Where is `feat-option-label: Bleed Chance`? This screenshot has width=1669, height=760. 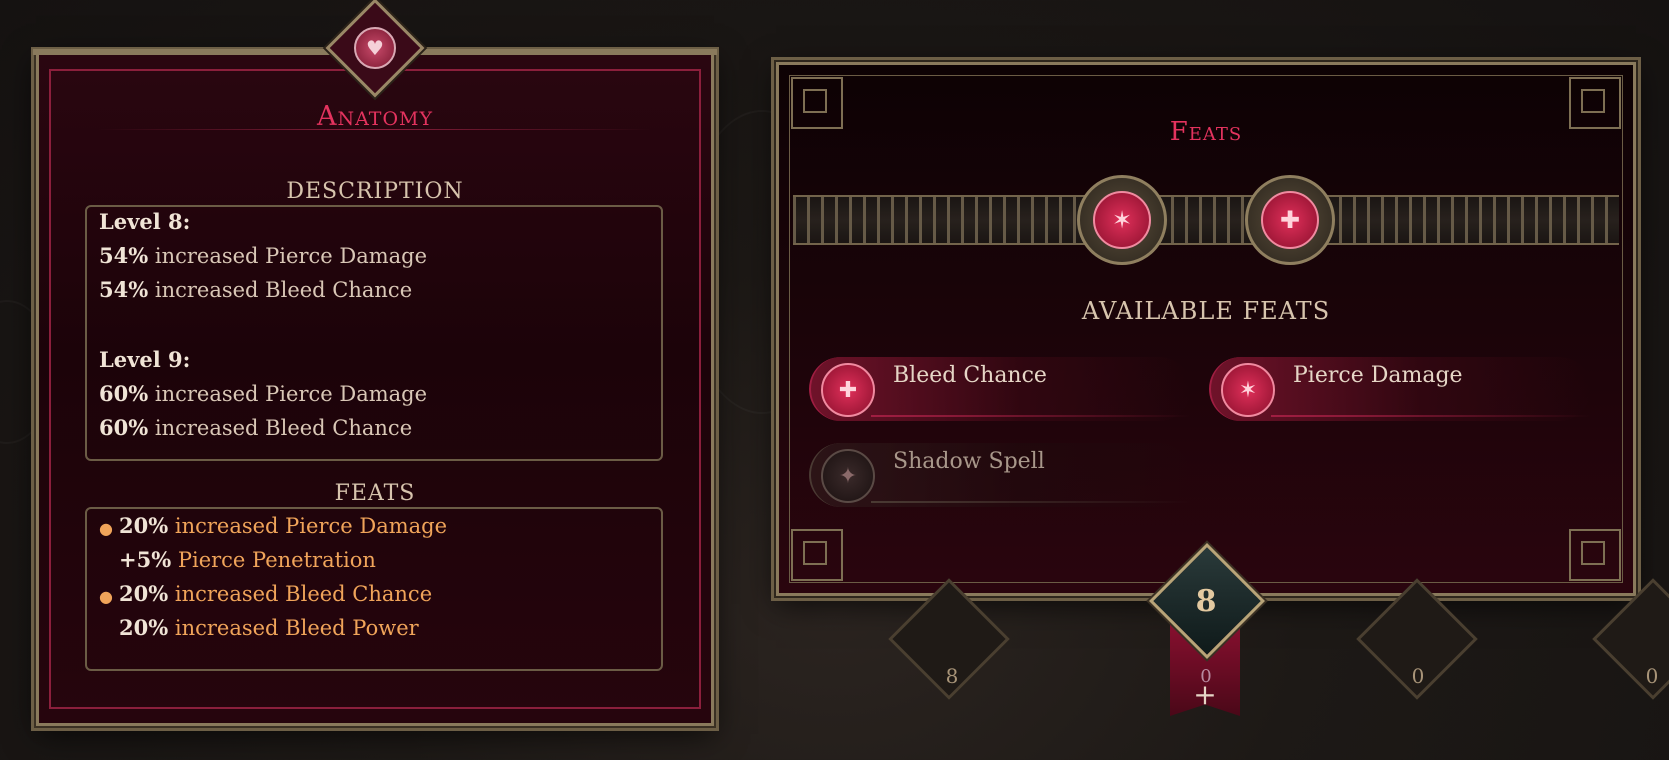
feat-option-label: Bleed Chance is located at coordinates (970, 375).